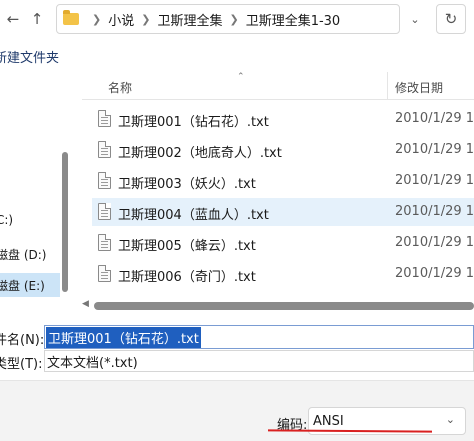 The height and width of the screenshot is (441, 474). I want to click on breadcrumb-item: 小说, so click(121, 19).